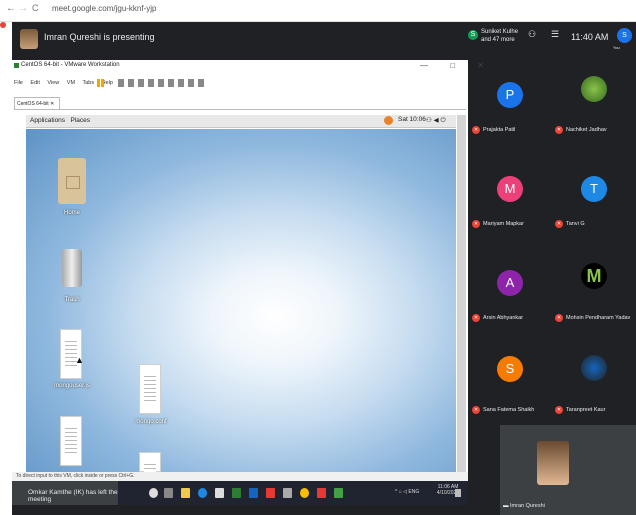  I want to click on participant-name: Taranpreet Kaur, so click(586, 410).